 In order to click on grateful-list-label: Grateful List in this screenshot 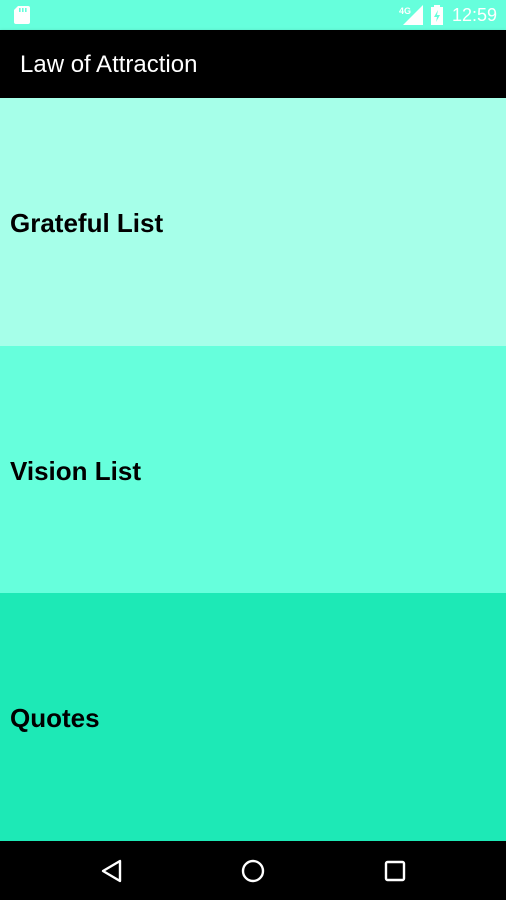, I will do `click(87, 223)`.